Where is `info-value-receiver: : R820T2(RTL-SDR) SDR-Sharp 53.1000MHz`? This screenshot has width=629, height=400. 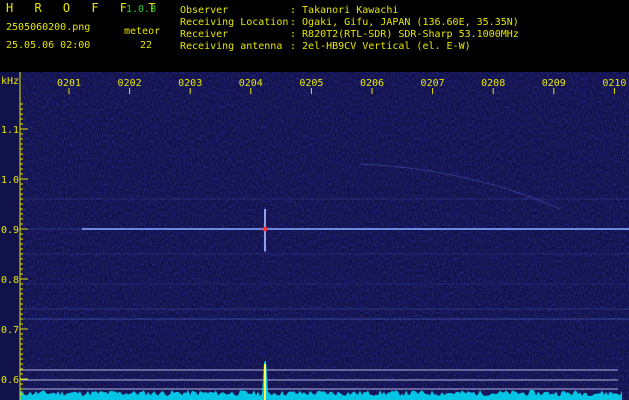 info-value-receiver: : R820T2(RTL-SDR) SDR-Sharp 53.1000MHz is located at coordinates (404, 34).